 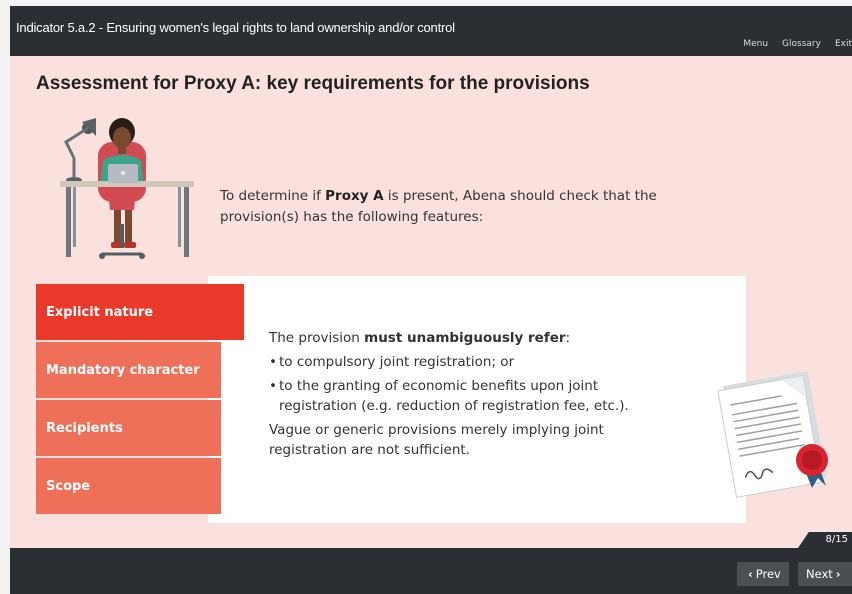 I want to click on panel-lead: The provision must unambiguously refer:, so click(x=449, y=338).